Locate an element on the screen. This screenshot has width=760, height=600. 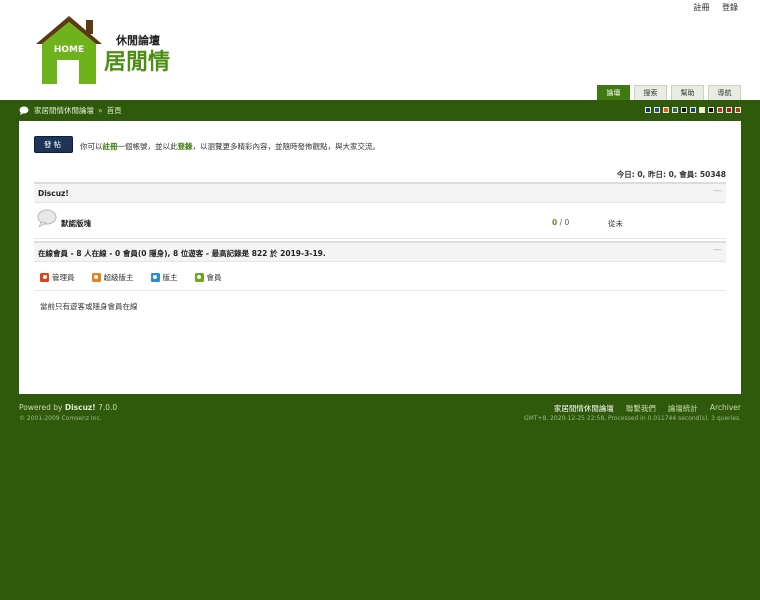
legend-member: 會員 is located at coordinates (208, 277).